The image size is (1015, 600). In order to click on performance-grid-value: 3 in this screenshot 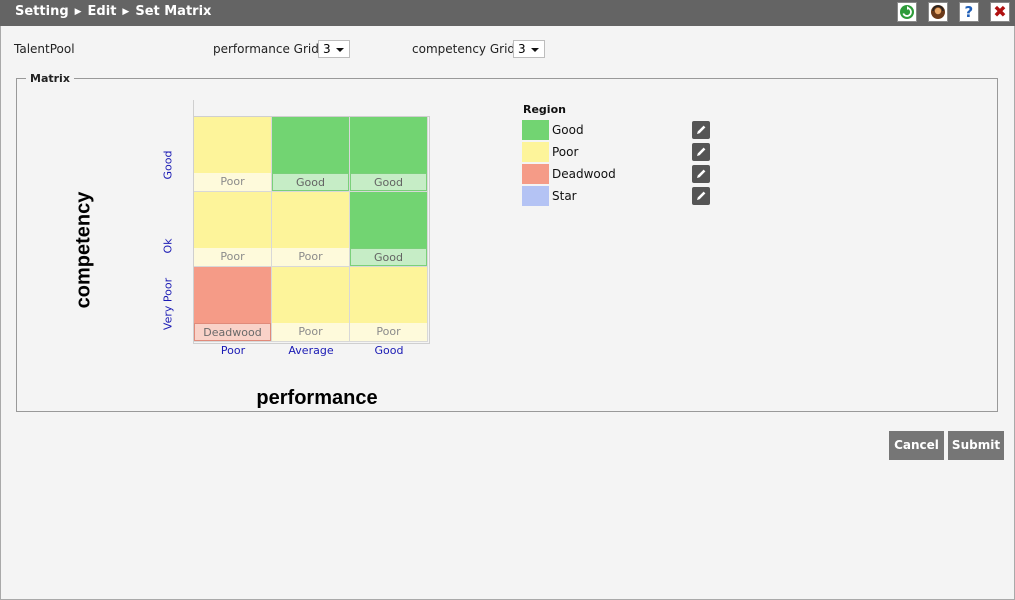, I will do `click(327, 49)`.